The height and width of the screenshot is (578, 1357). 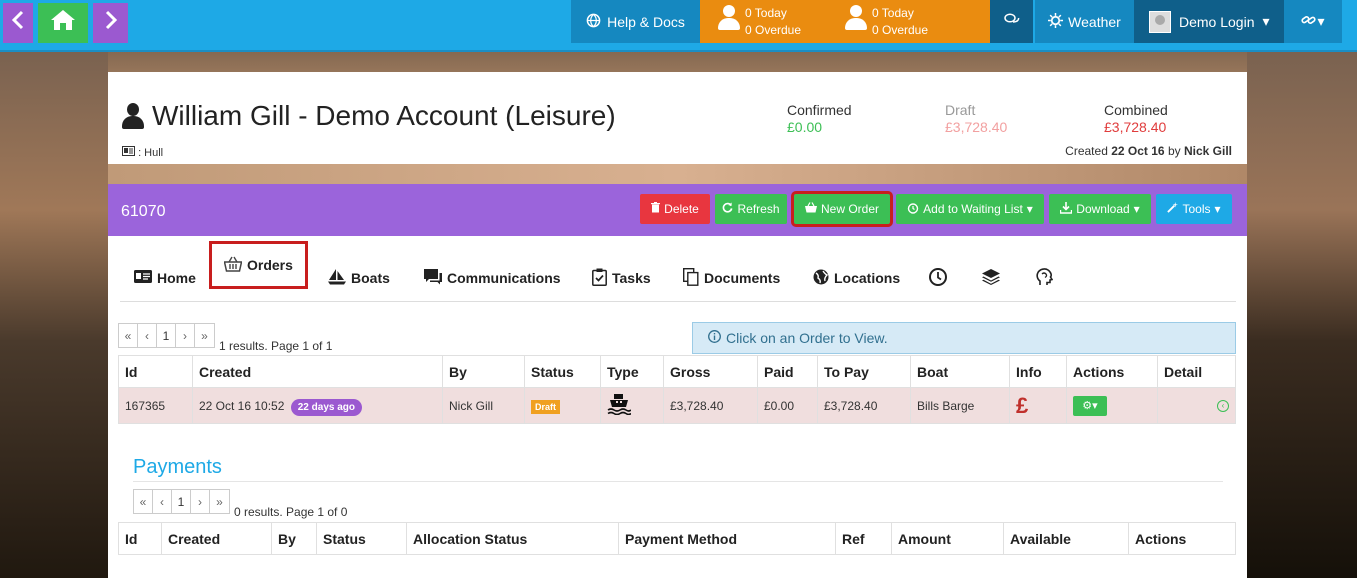 I want to click on delete-button: Delete, so click(x=675, y=209).